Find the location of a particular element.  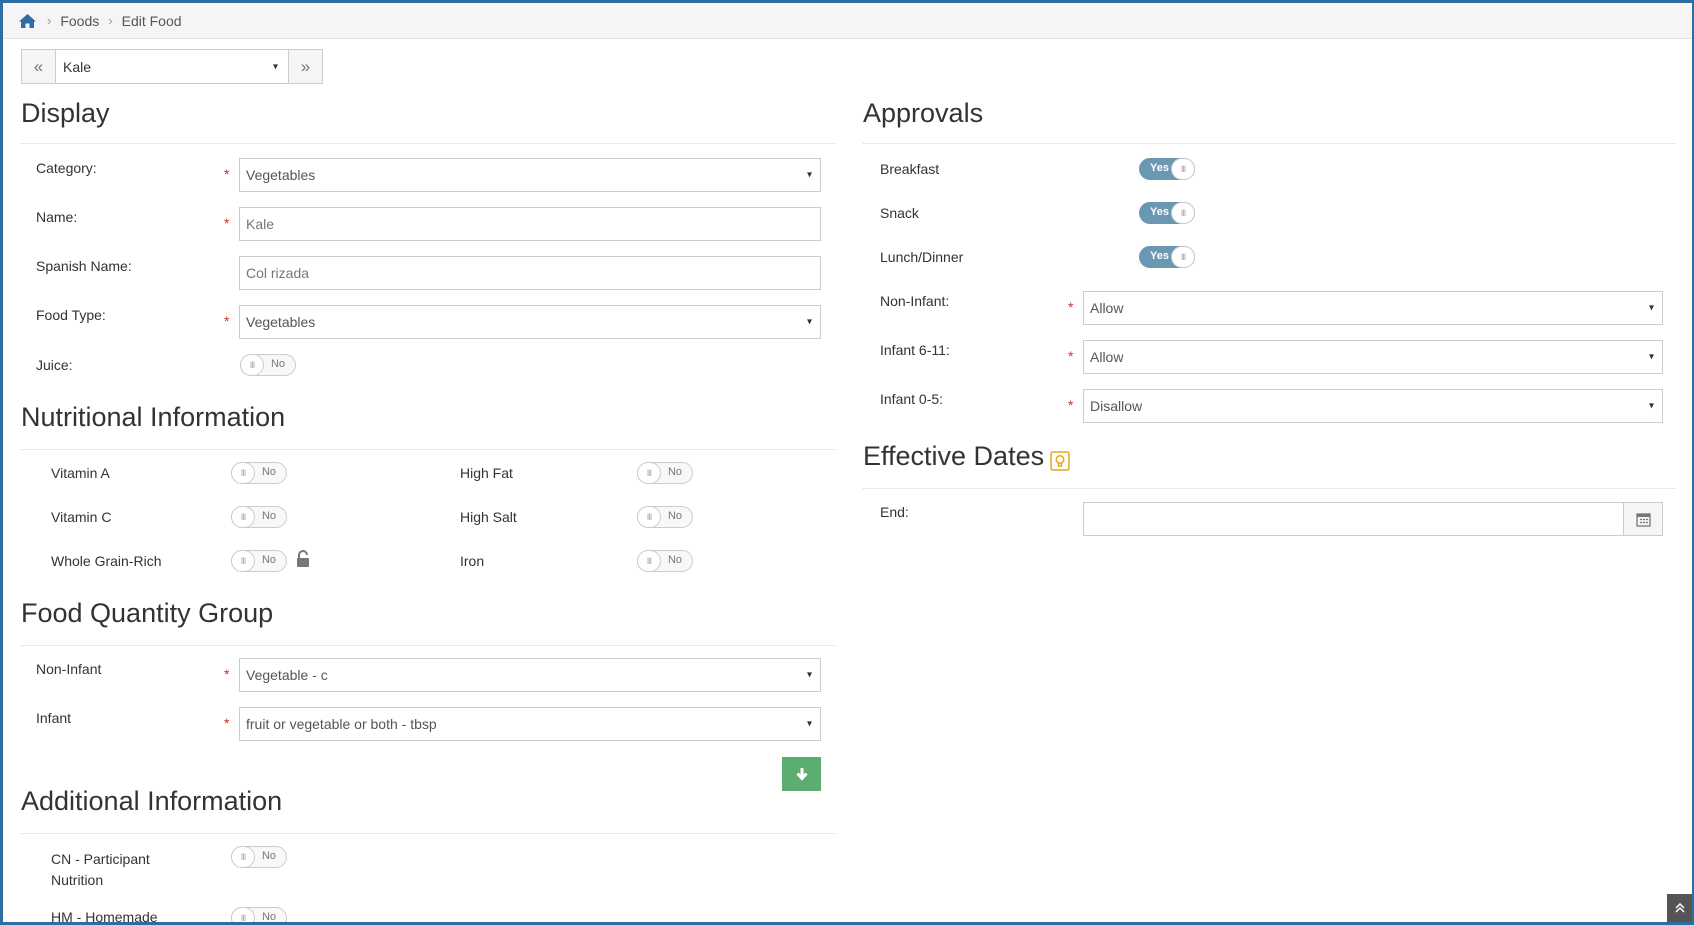

food-type-value: Vegetables is located at coordinates (281, 322).